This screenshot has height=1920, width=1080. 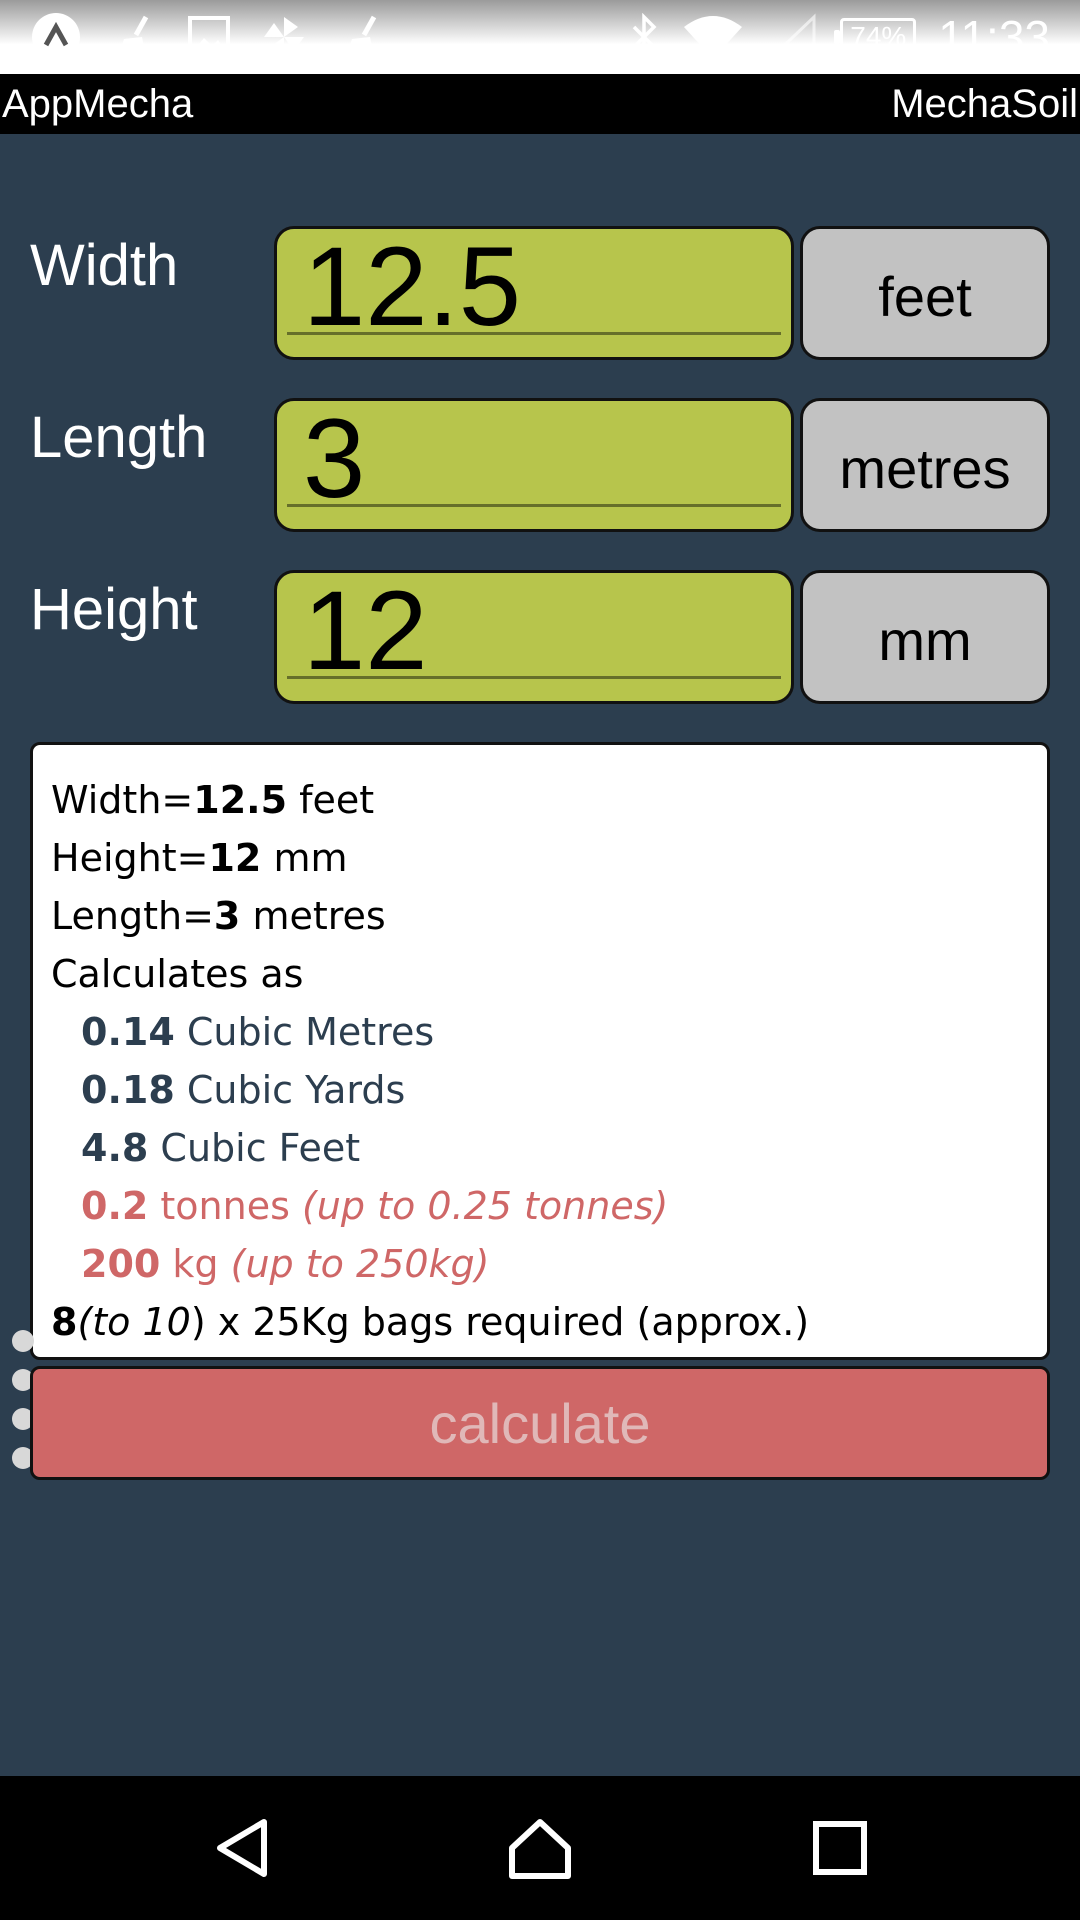 What do you see at coordinates (534, 333) in the screenshot?
I see `width-input-underline` at bounding box center [534, 333].